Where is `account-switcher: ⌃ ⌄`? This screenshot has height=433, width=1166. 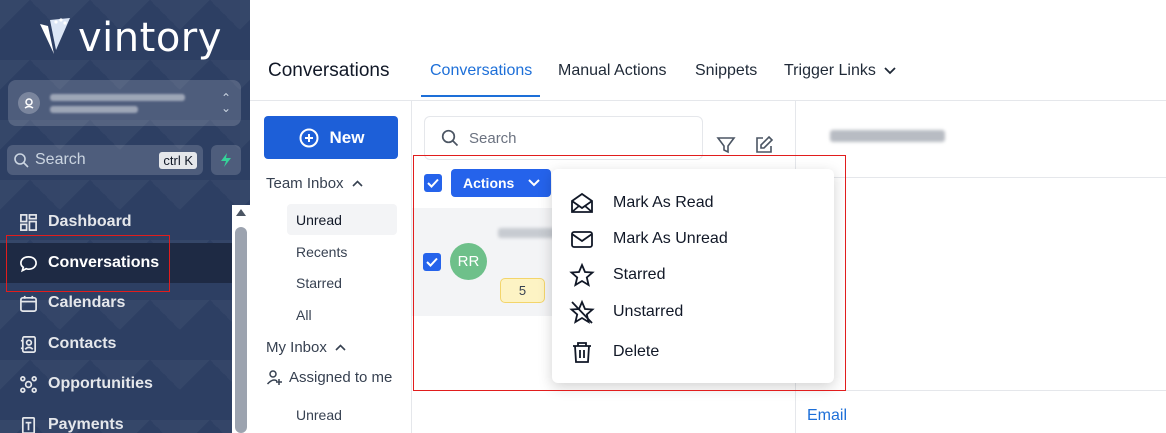
account-switcher: ⌃ ⌄ is located at coordinates (124, 103).